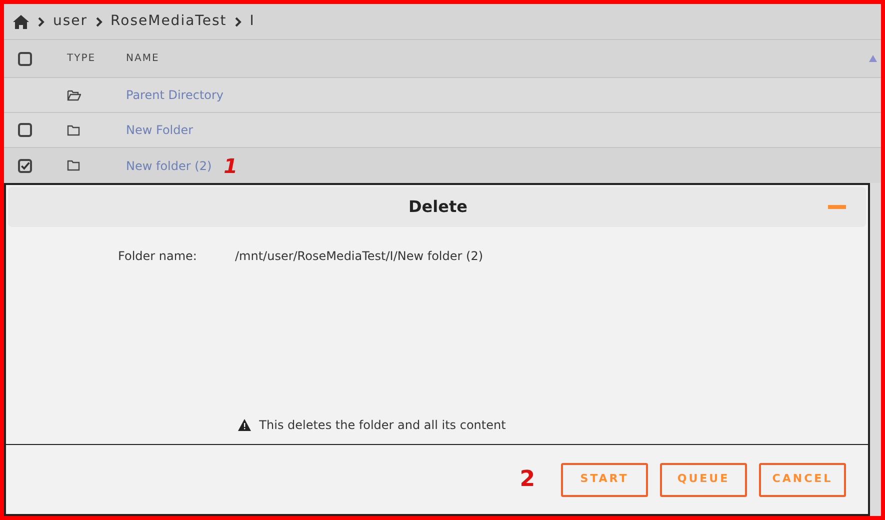 Image resolution: width=885 pixels, height=520 pixels. I want to click on table-row: New folder (2) 1, so click(442, 165).